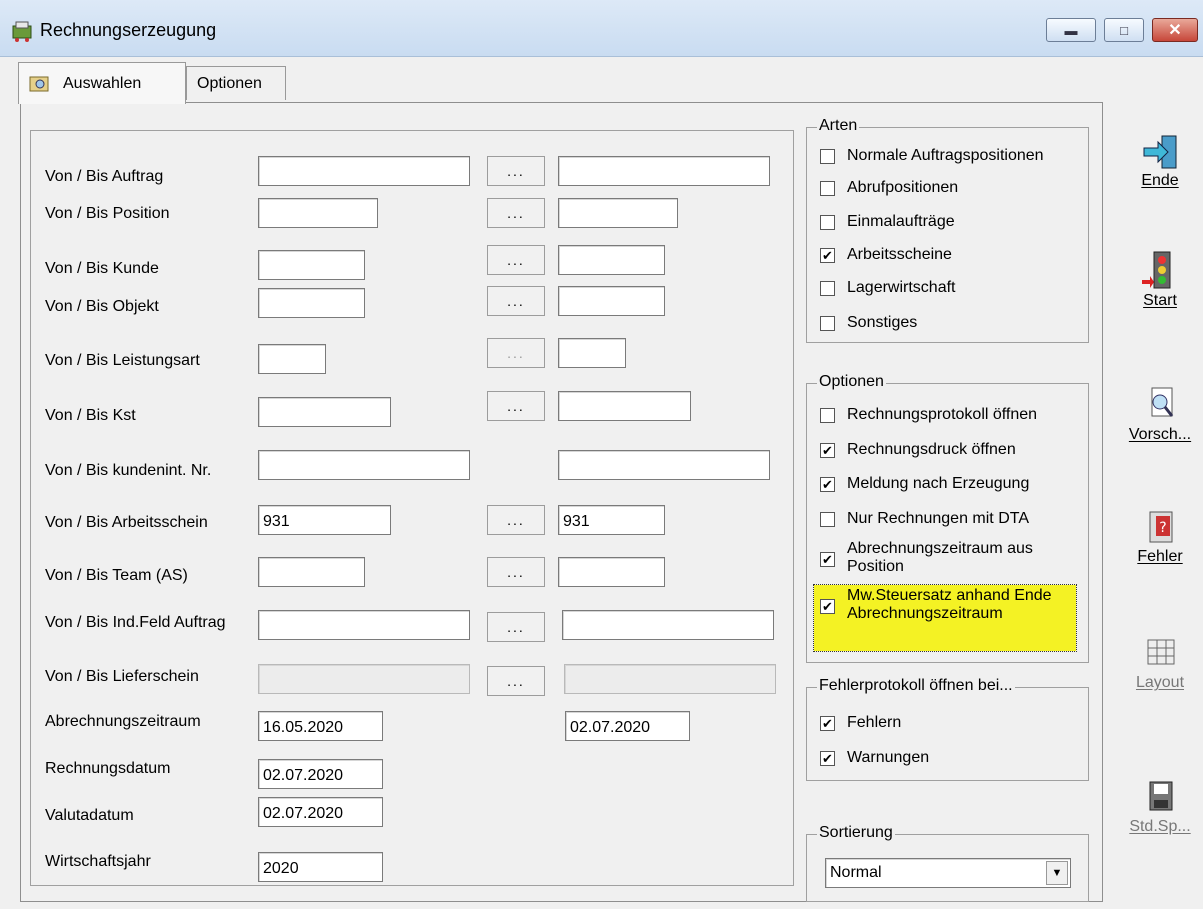 This screenshot has height=909, width=1203. Describe the element at coordinates (1160, 682) in the screenshot. I see `layout-label: Layout` at that location.